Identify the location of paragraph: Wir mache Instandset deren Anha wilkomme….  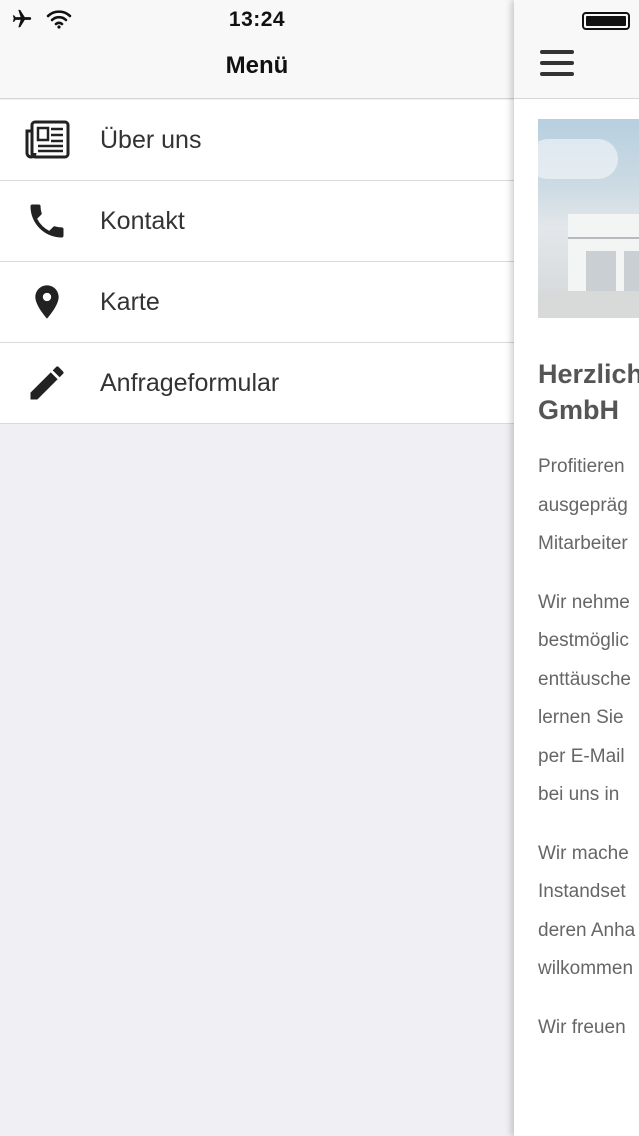
(587, 911).